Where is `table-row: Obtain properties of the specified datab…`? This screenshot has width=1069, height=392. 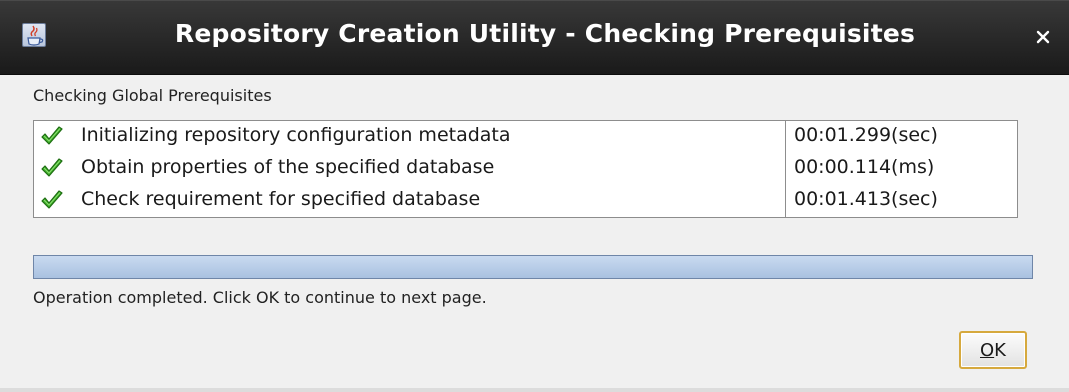 table-row: Obtain properties of the specified datab… is located at coordinates (525, 169).